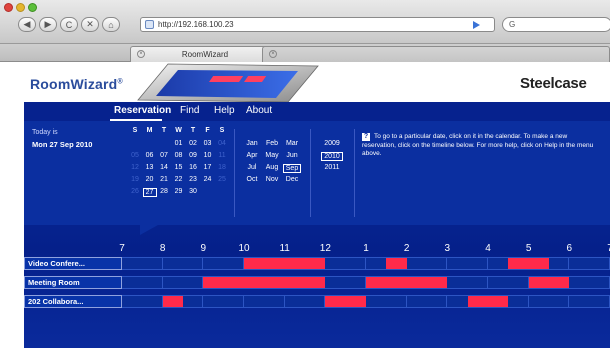 The height and width of the screenshot is (348, 610). Describe the element at coordinates (135, 167) in the screenshot. I see `calendar-day: 12` at that location.